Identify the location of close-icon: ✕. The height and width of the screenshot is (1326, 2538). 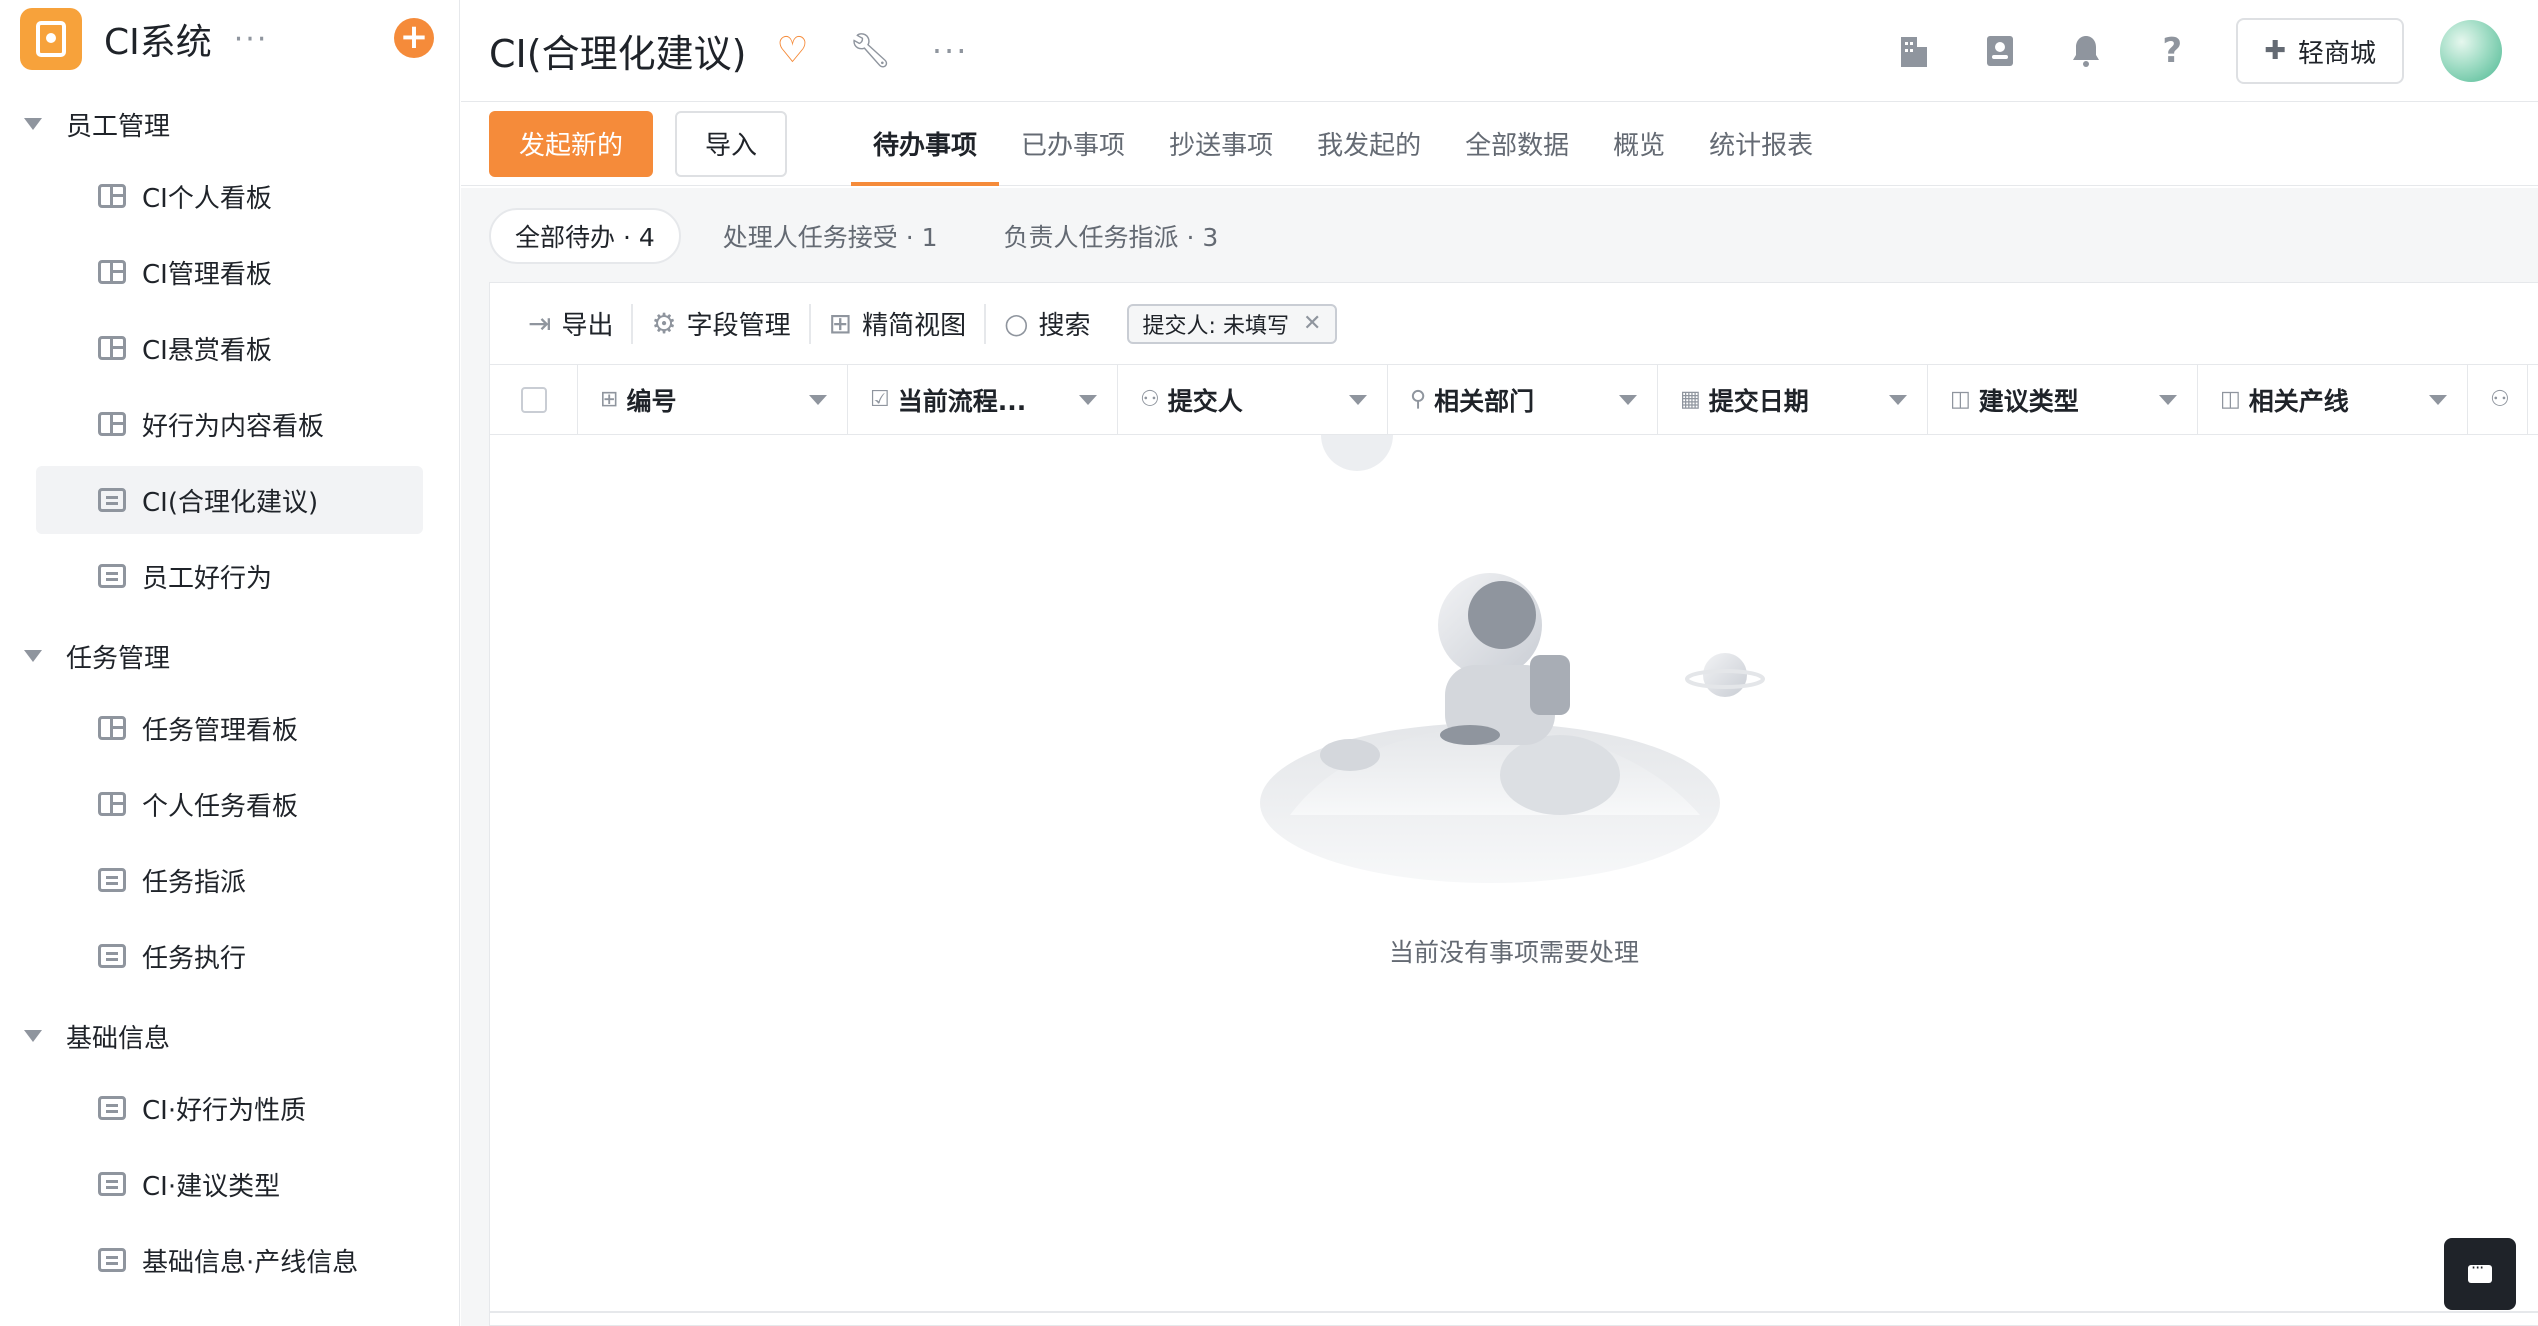
(1312, 323).